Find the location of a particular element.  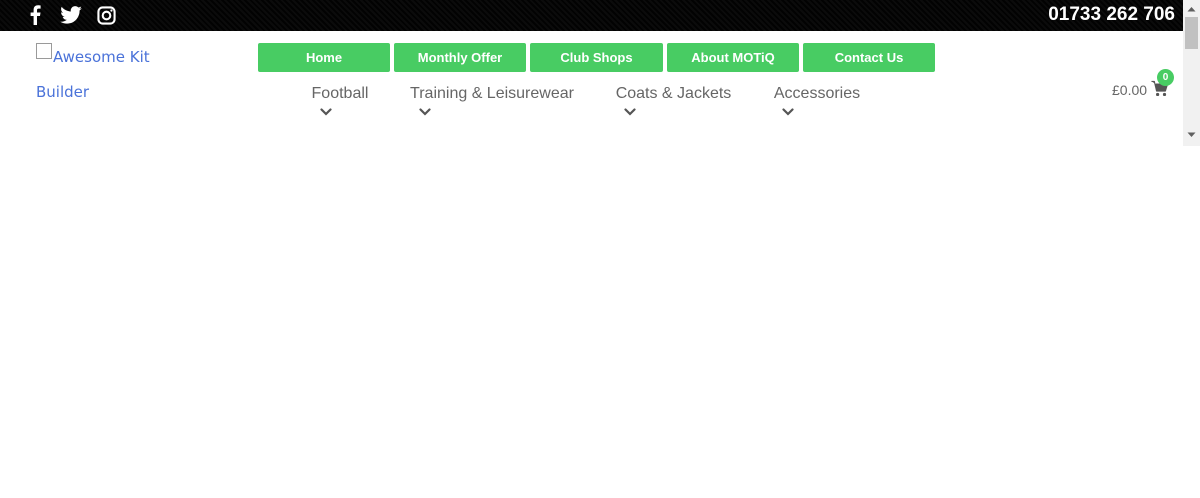

facebook-icon is located at coordinates (35, 15).